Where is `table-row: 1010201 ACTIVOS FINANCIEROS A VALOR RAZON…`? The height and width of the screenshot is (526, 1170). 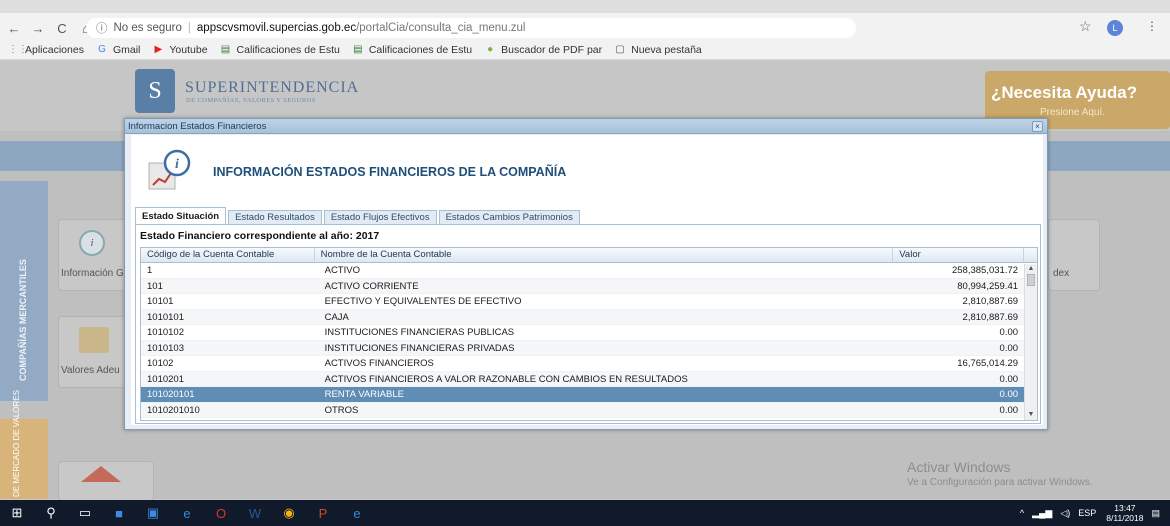
table-row: 1010201 ACTIVOS FINANCIEROS A VALOR RAZON… is located at coordinates (589, 379).